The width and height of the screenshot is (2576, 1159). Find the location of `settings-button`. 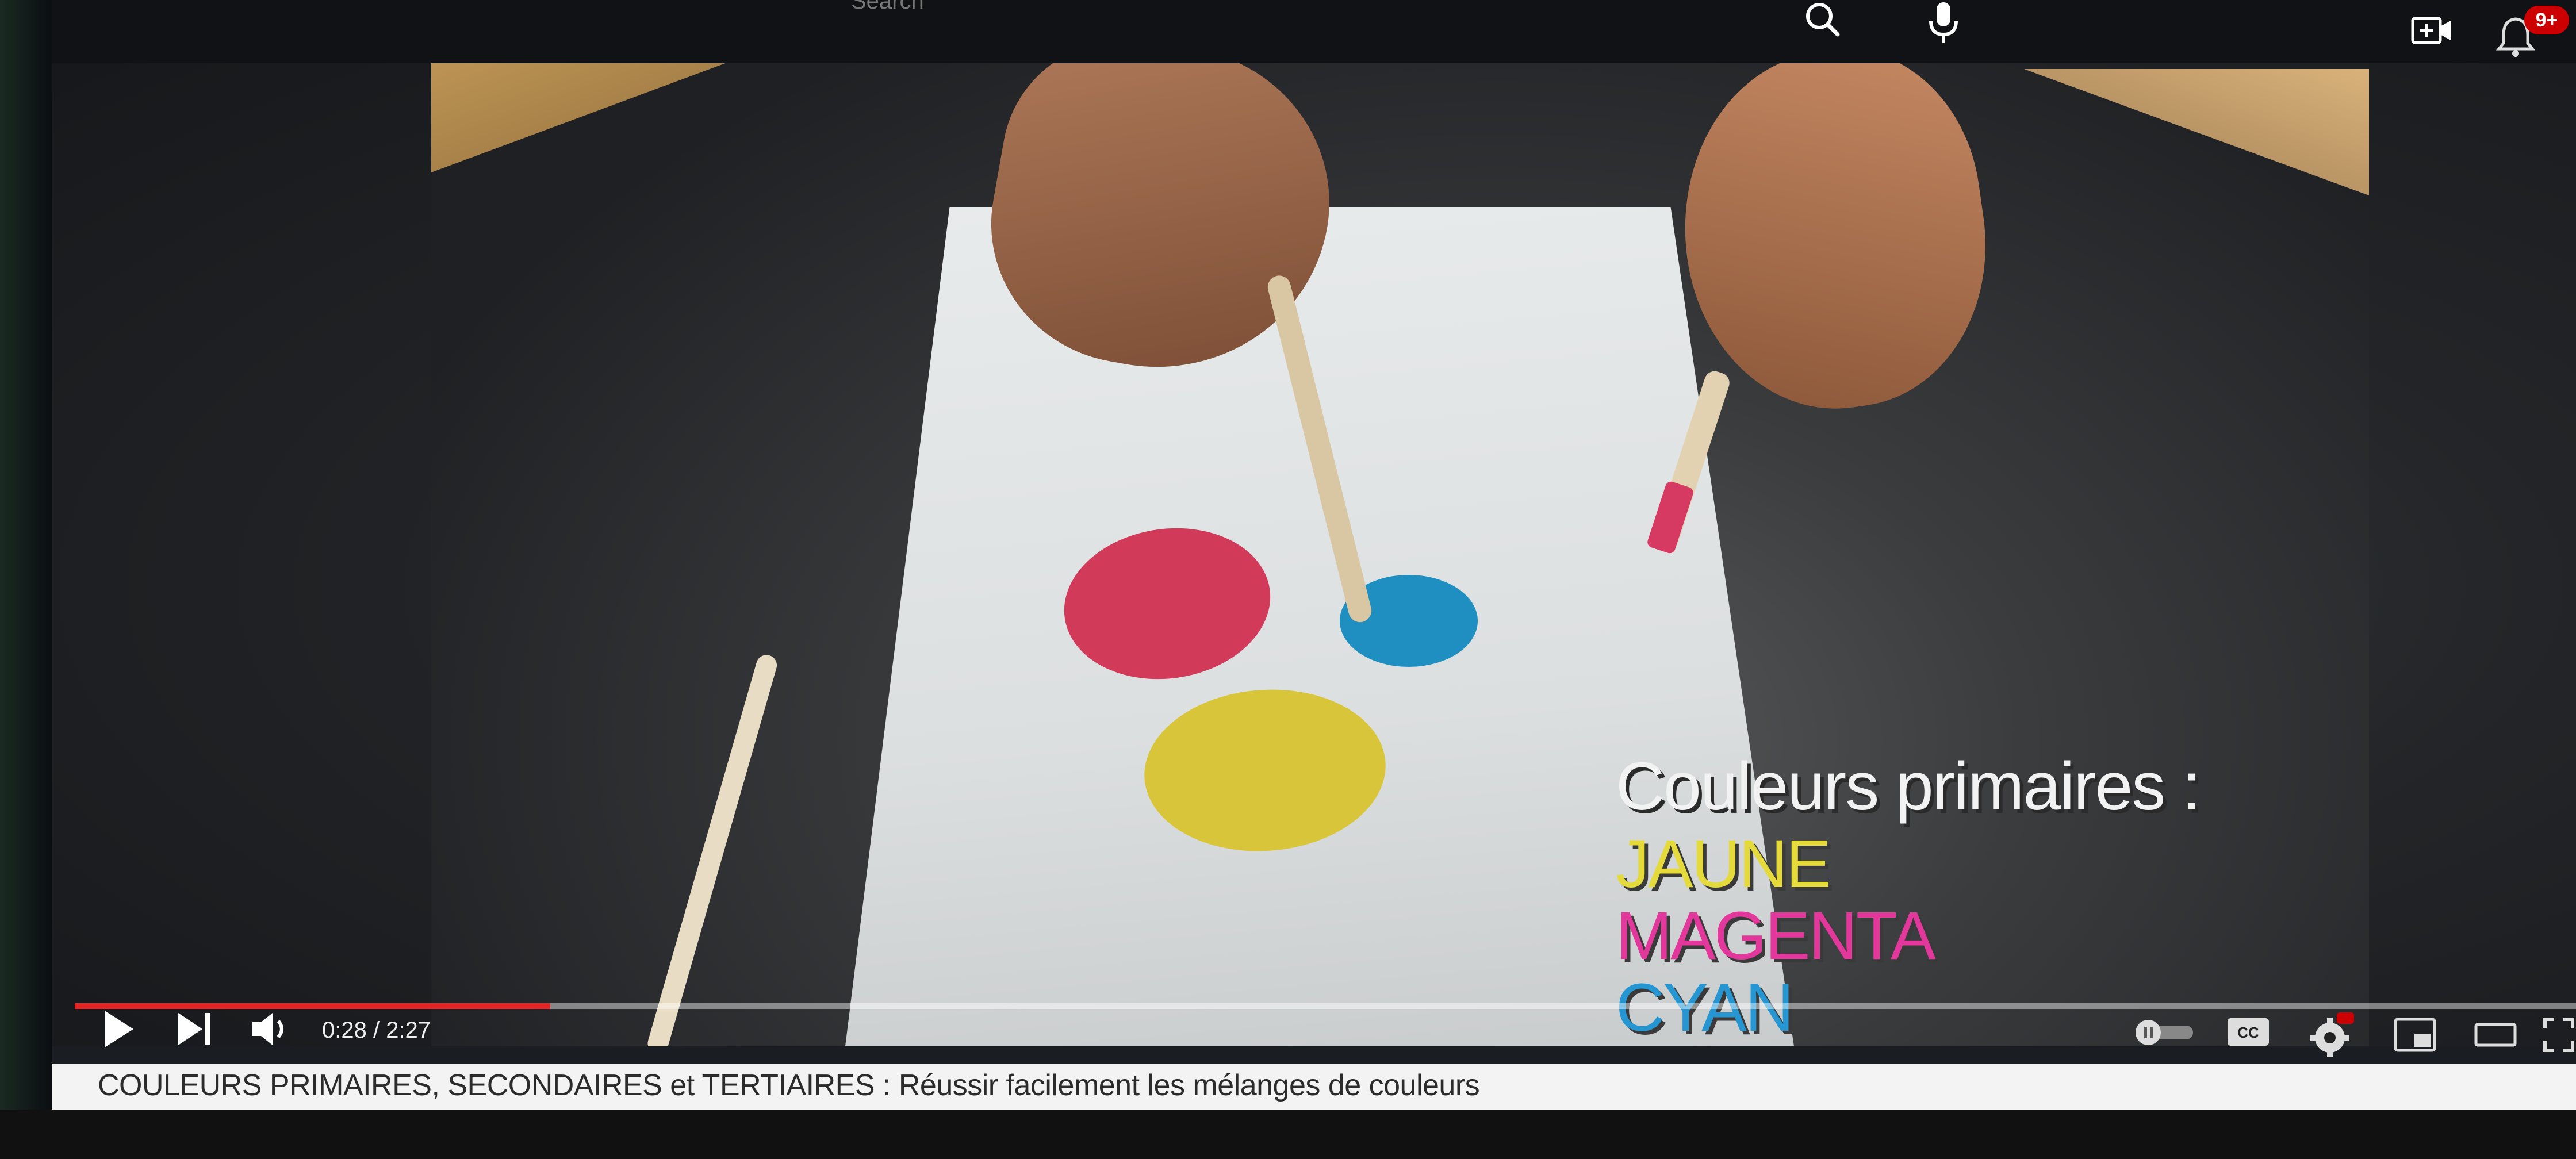

settings-button is located at coordinates (2332, 1035).